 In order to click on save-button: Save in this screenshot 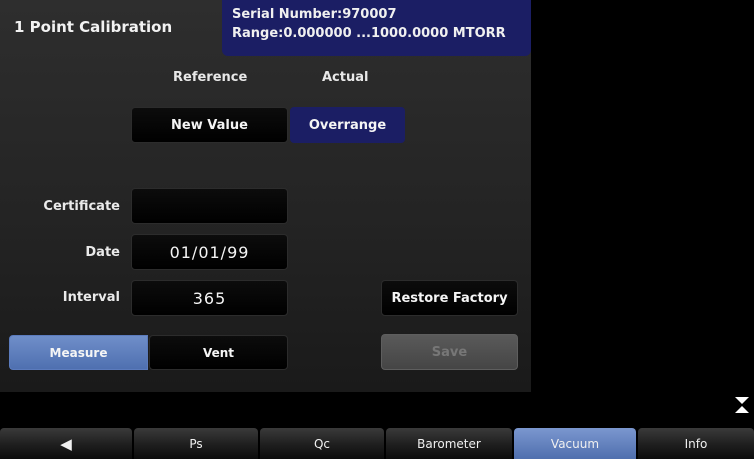, I will do `click(449, 352)`.